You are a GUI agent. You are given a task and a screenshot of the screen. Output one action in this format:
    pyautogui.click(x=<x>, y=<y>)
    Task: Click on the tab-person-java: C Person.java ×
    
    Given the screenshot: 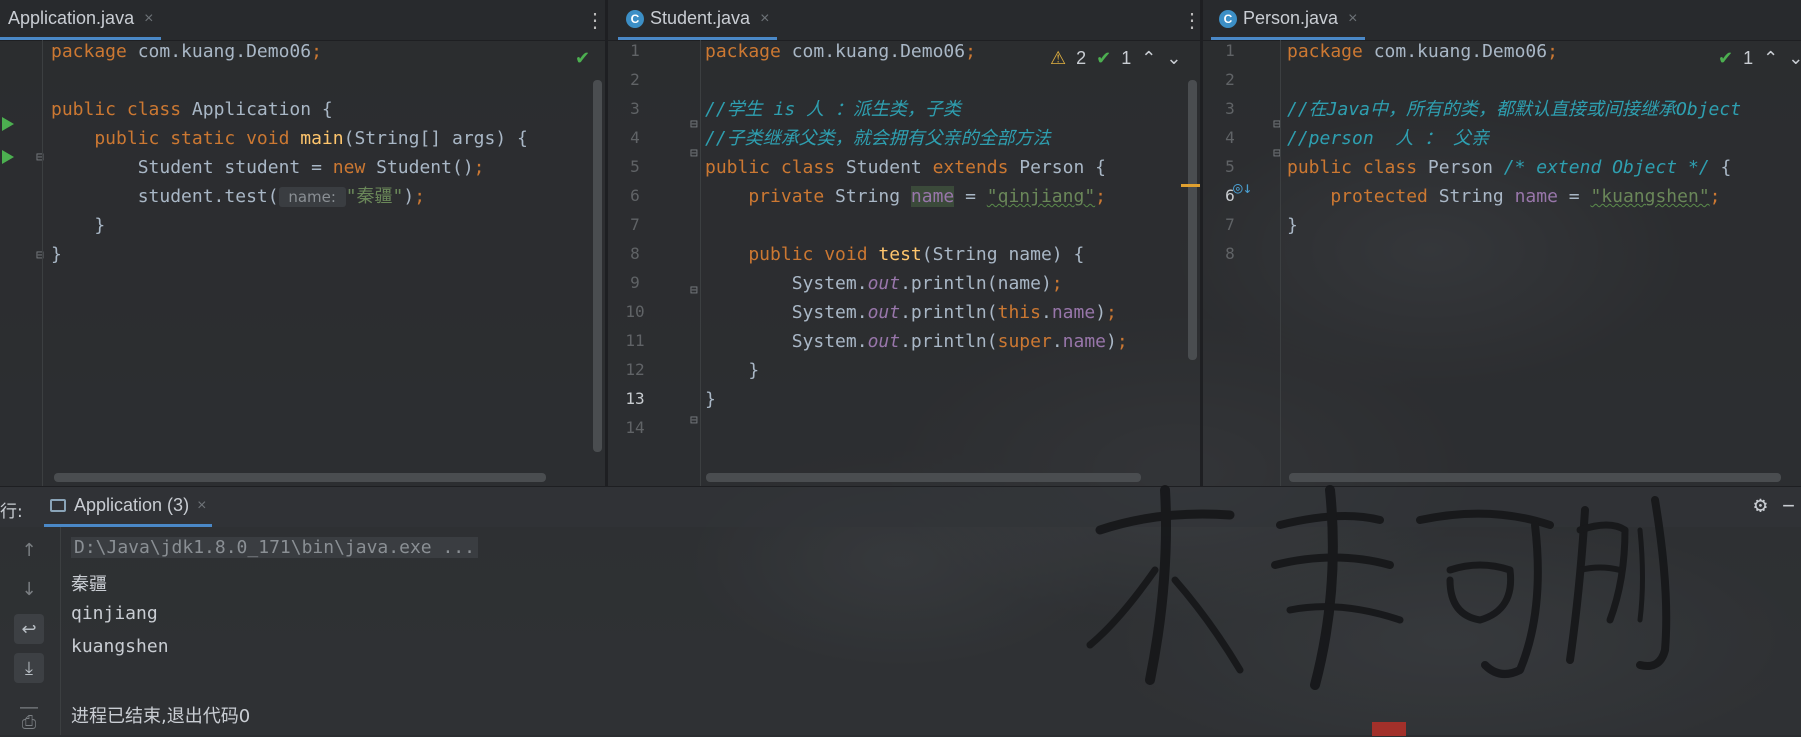 What is the action you would take?
    pyautogui.click(x=1288, y=20)
    